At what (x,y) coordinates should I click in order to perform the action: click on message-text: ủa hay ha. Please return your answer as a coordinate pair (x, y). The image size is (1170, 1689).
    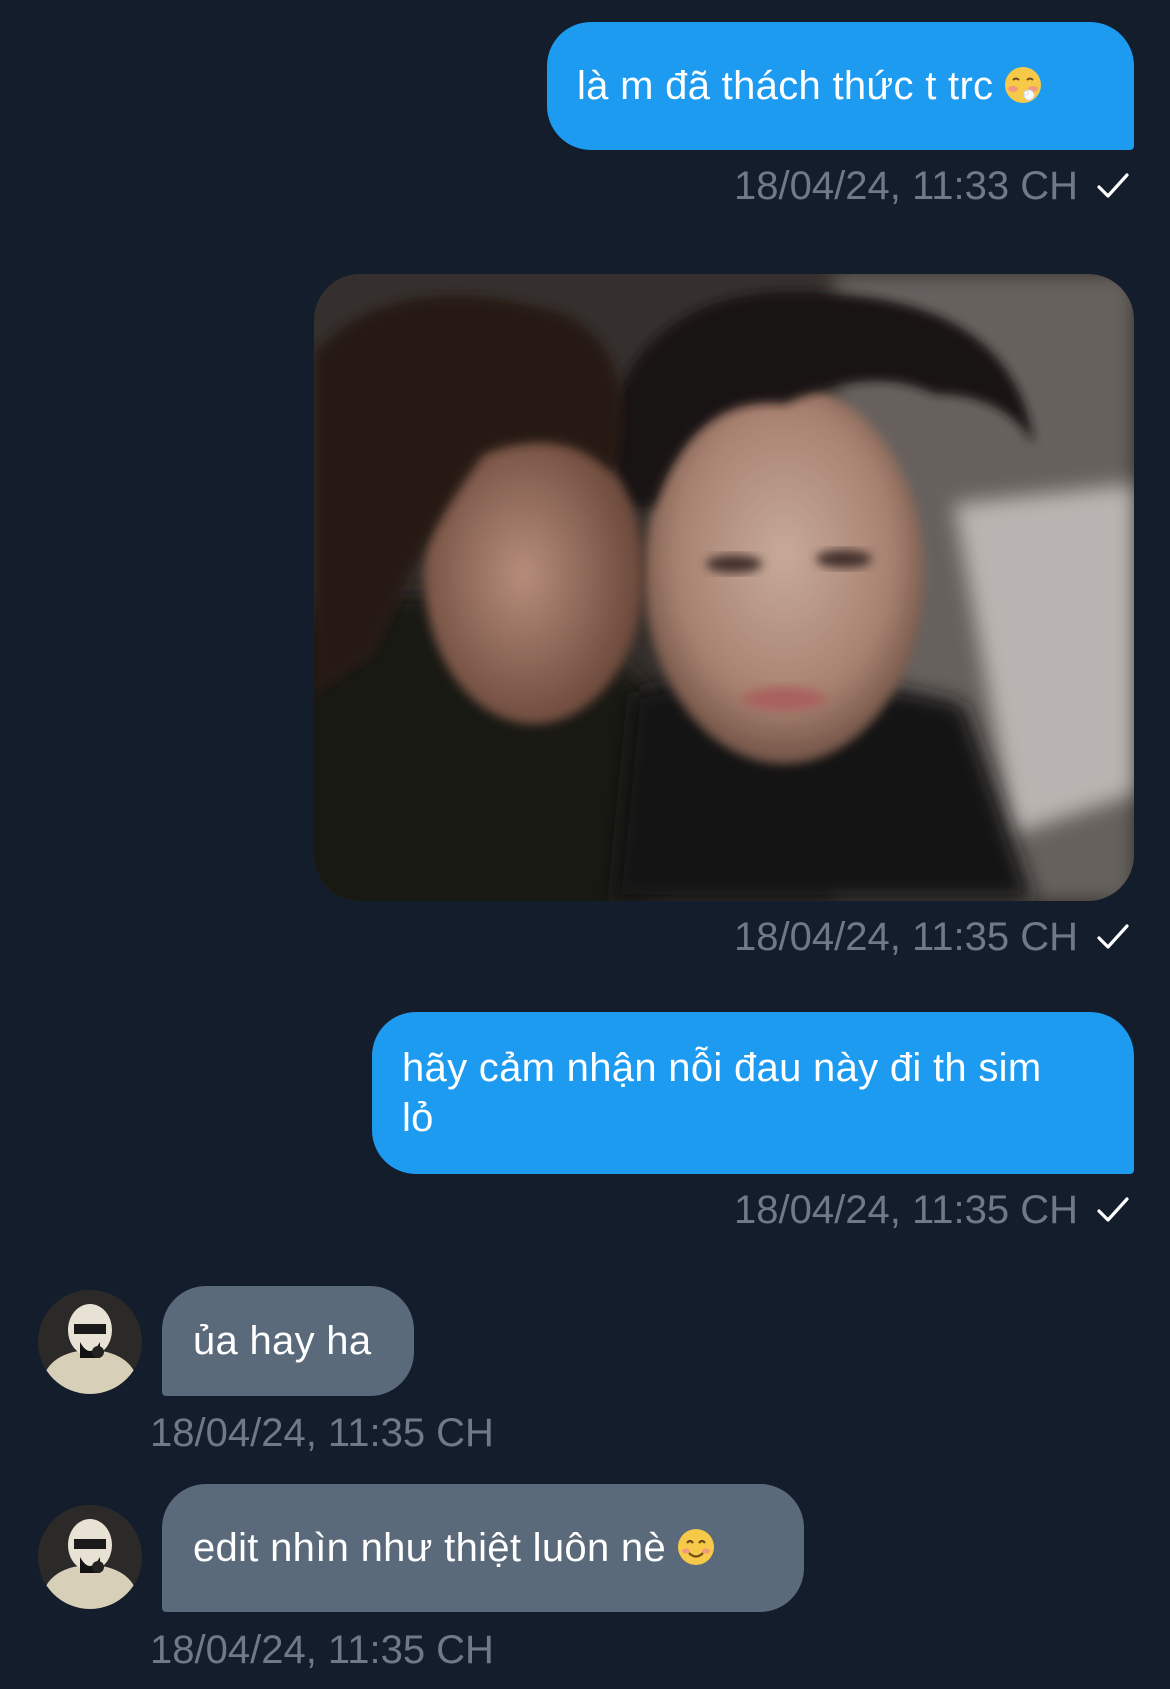
    Looking at the image, I should click on (282, 1341).